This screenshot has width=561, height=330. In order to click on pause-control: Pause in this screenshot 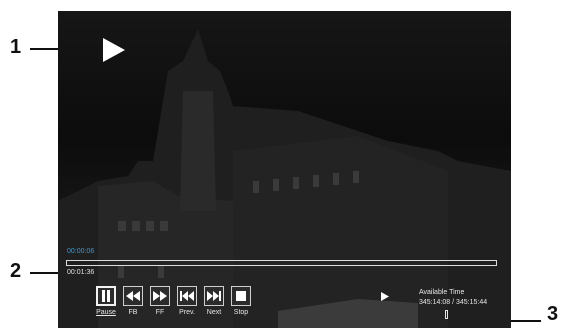, I will do `click(106, 301)`.